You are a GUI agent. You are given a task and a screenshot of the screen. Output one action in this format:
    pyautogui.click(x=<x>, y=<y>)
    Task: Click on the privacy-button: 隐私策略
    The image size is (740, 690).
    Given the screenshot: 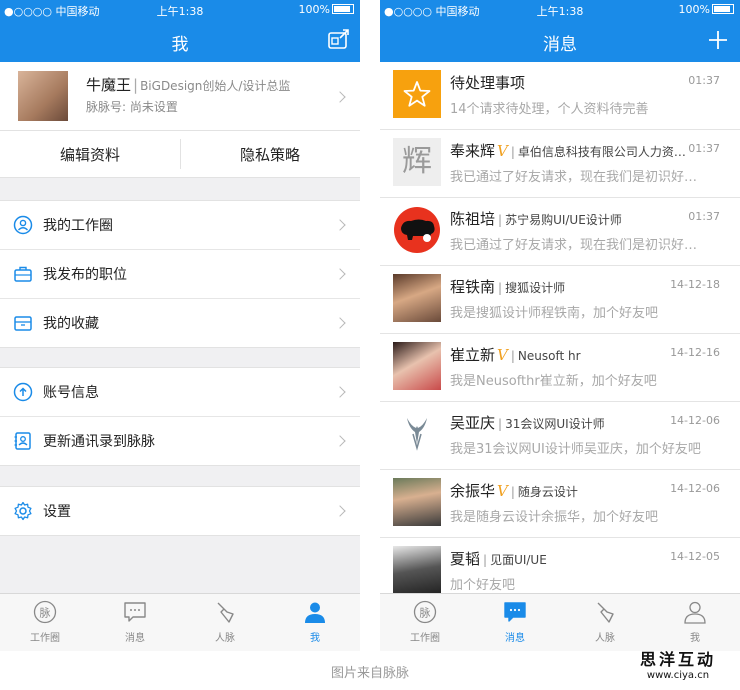 What is the action you would take?
    pyautogui.click(x=270, y=154)
    